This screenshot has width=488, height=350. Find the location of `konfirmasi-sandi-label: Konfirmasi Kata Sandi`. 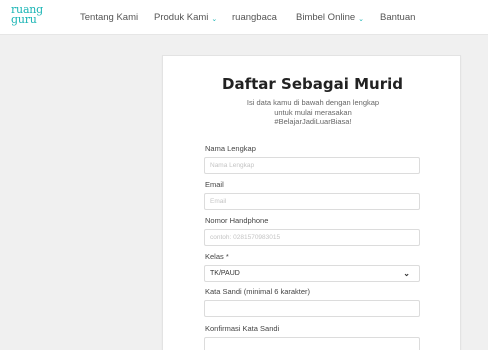

konfirmasi-sandi-label: Konfirmasi Kata Sandi is located at coordinates (242, 328).